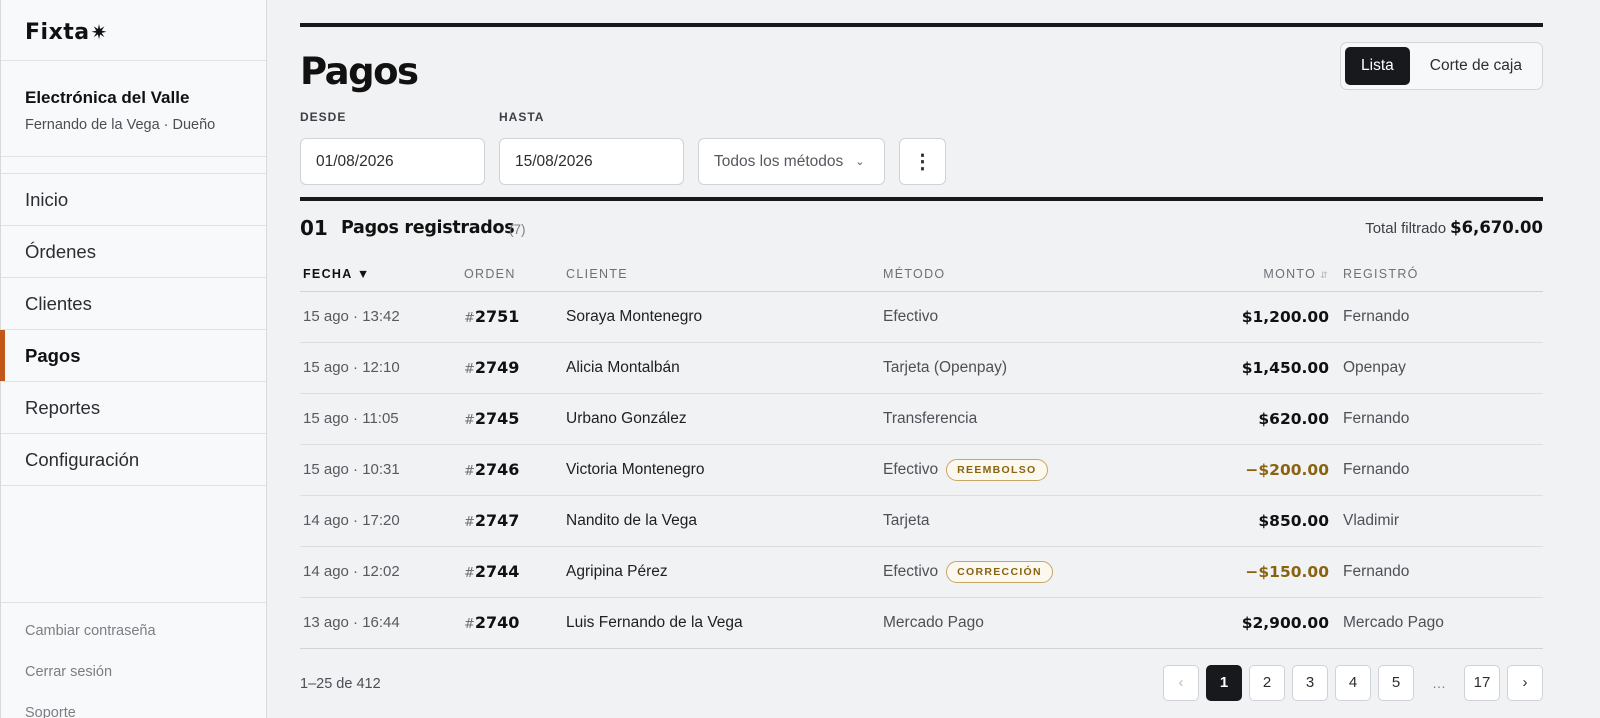 The height and width of the screenshot is (718, 1600). Describe the element at coordinates (382, 317) in the screenshot. I see `cell-fecha: 15 ago · 13:42` at that location.